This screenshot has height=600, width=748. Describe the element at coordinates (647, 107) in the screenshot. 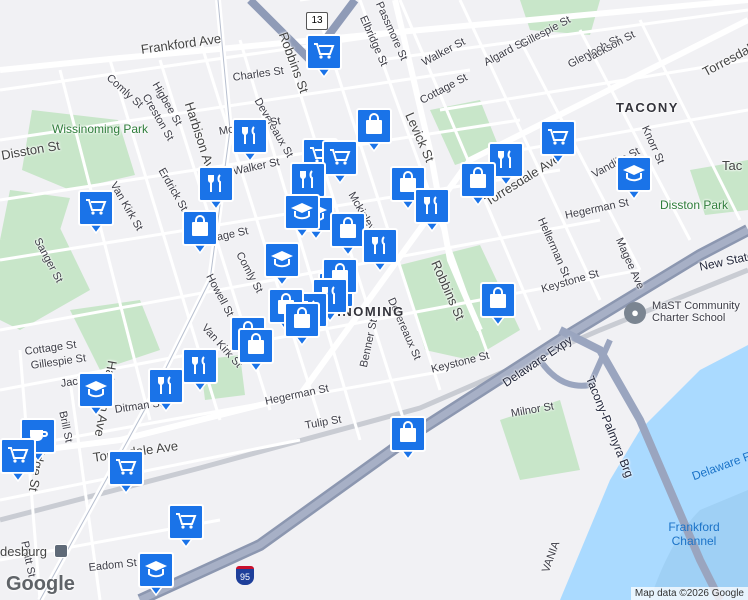

I see `neighborhood-label: TACONY` at that location.